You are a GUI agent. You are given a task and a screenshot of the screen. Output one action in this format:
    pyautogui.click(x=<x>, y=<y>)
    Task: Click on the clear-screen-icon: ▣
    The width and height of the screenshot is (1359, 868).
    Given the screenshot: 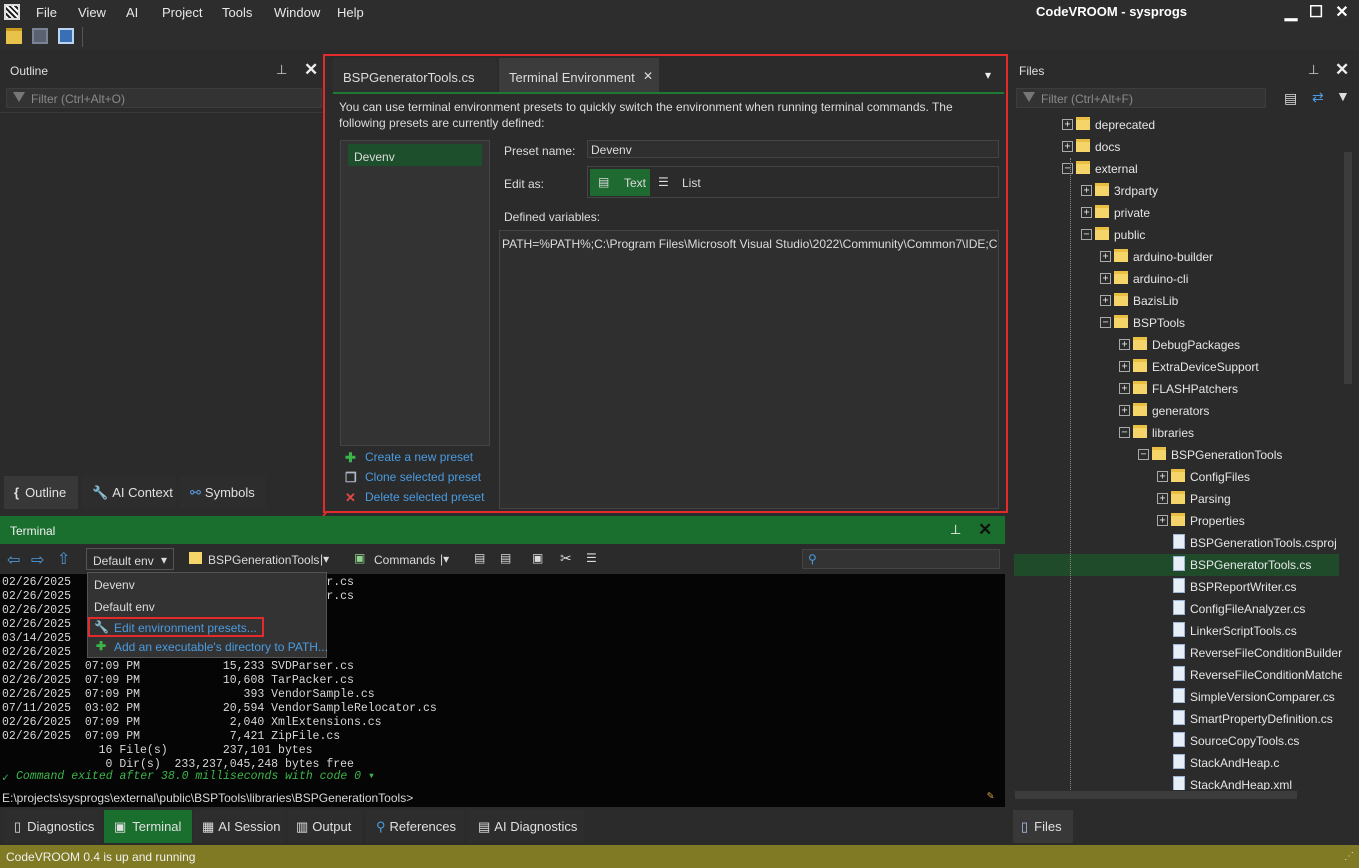 What is the action you would take?
    pyautogui.click(x=537, y=558)
    